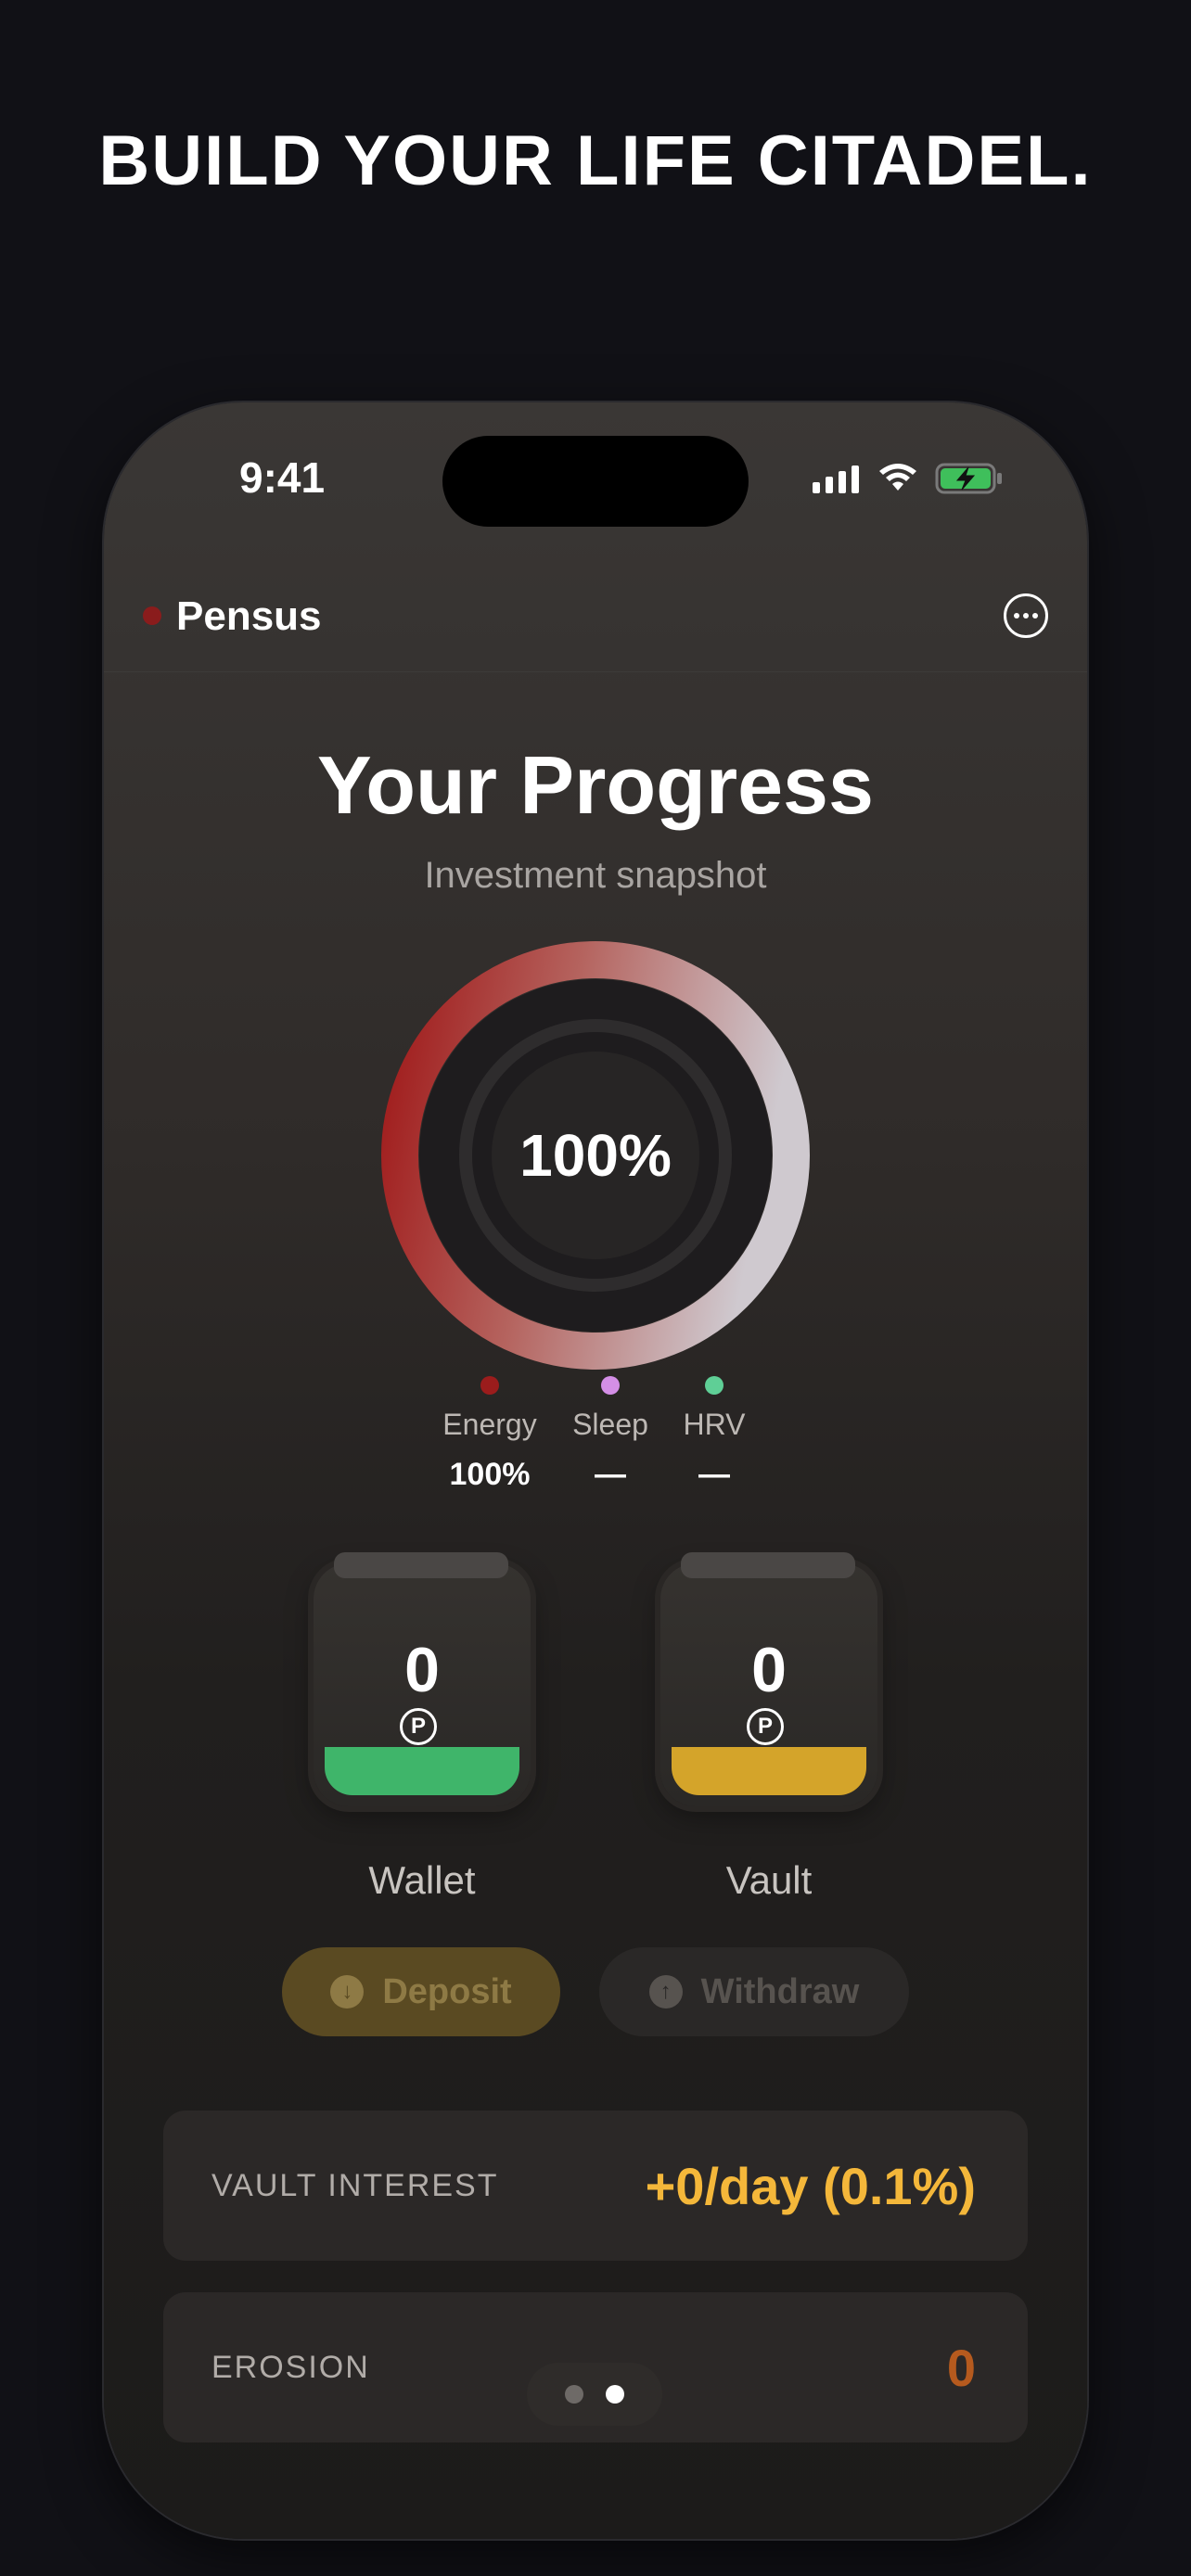 The height and width of the screenshot is (2576, 1191). What do you see at coordinates (595, 2186) in the screenshot?
I see `vault-interest-card: VAULT INTEREST +0/day (0.1%)` at bounding box center [595, 2186].